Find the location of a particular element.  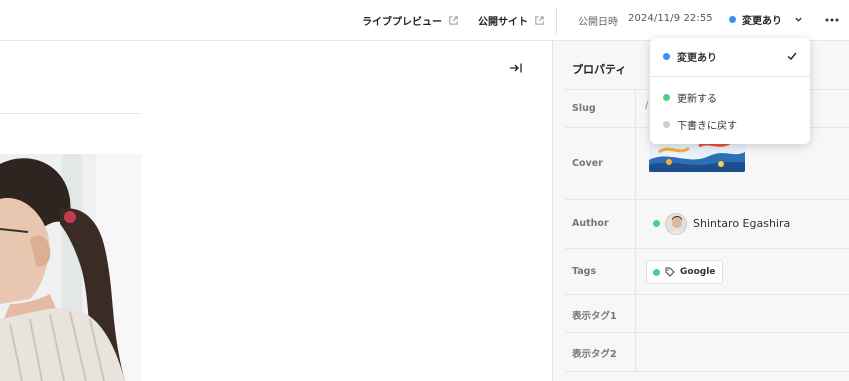

property-label: 表示タグ1 is located at coordinates (594, 316).